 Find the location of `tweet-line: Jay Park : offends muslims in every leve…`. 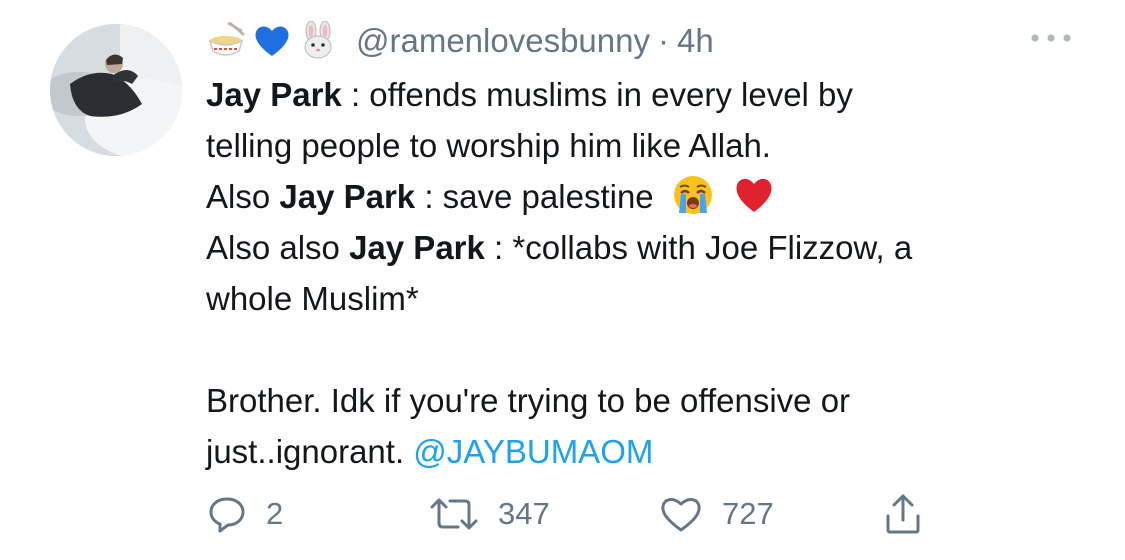

tweet-line: Jay Park : offends muslims in every leve… is located at coordinates (656, 94).